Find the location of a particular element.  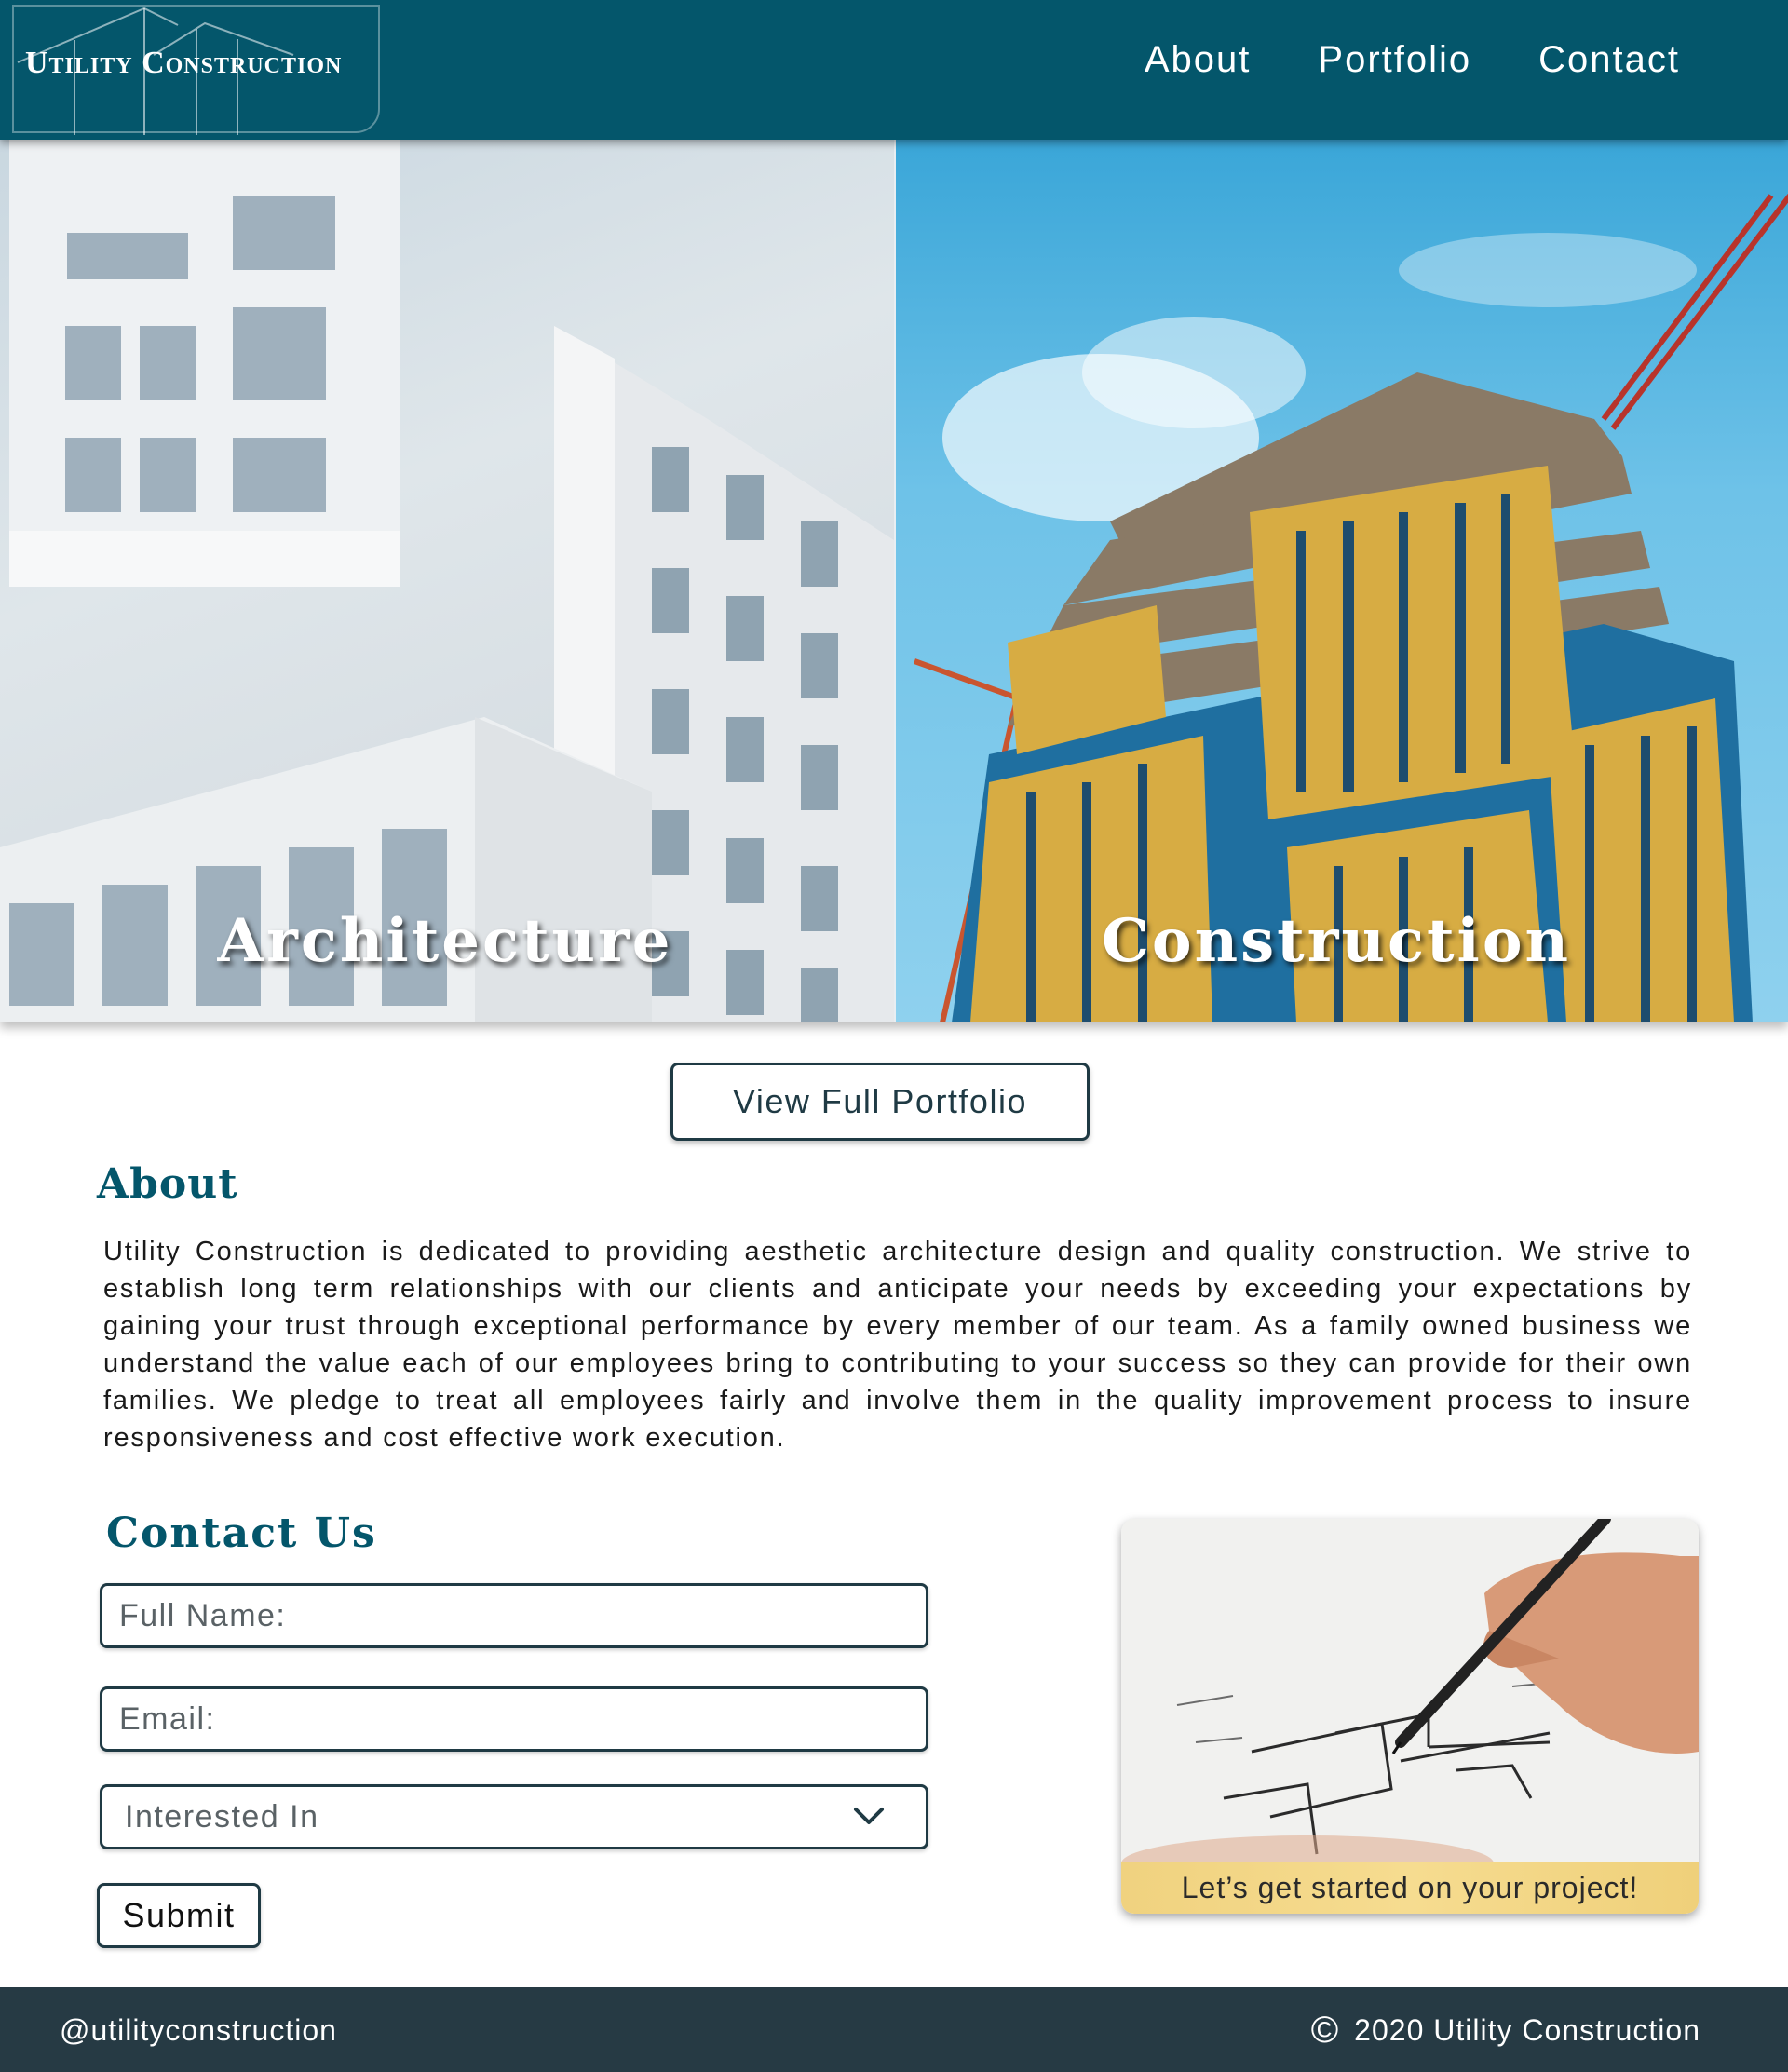

copyright-text: 2020 Utility Construction is located at coordinates (1527, 2029).